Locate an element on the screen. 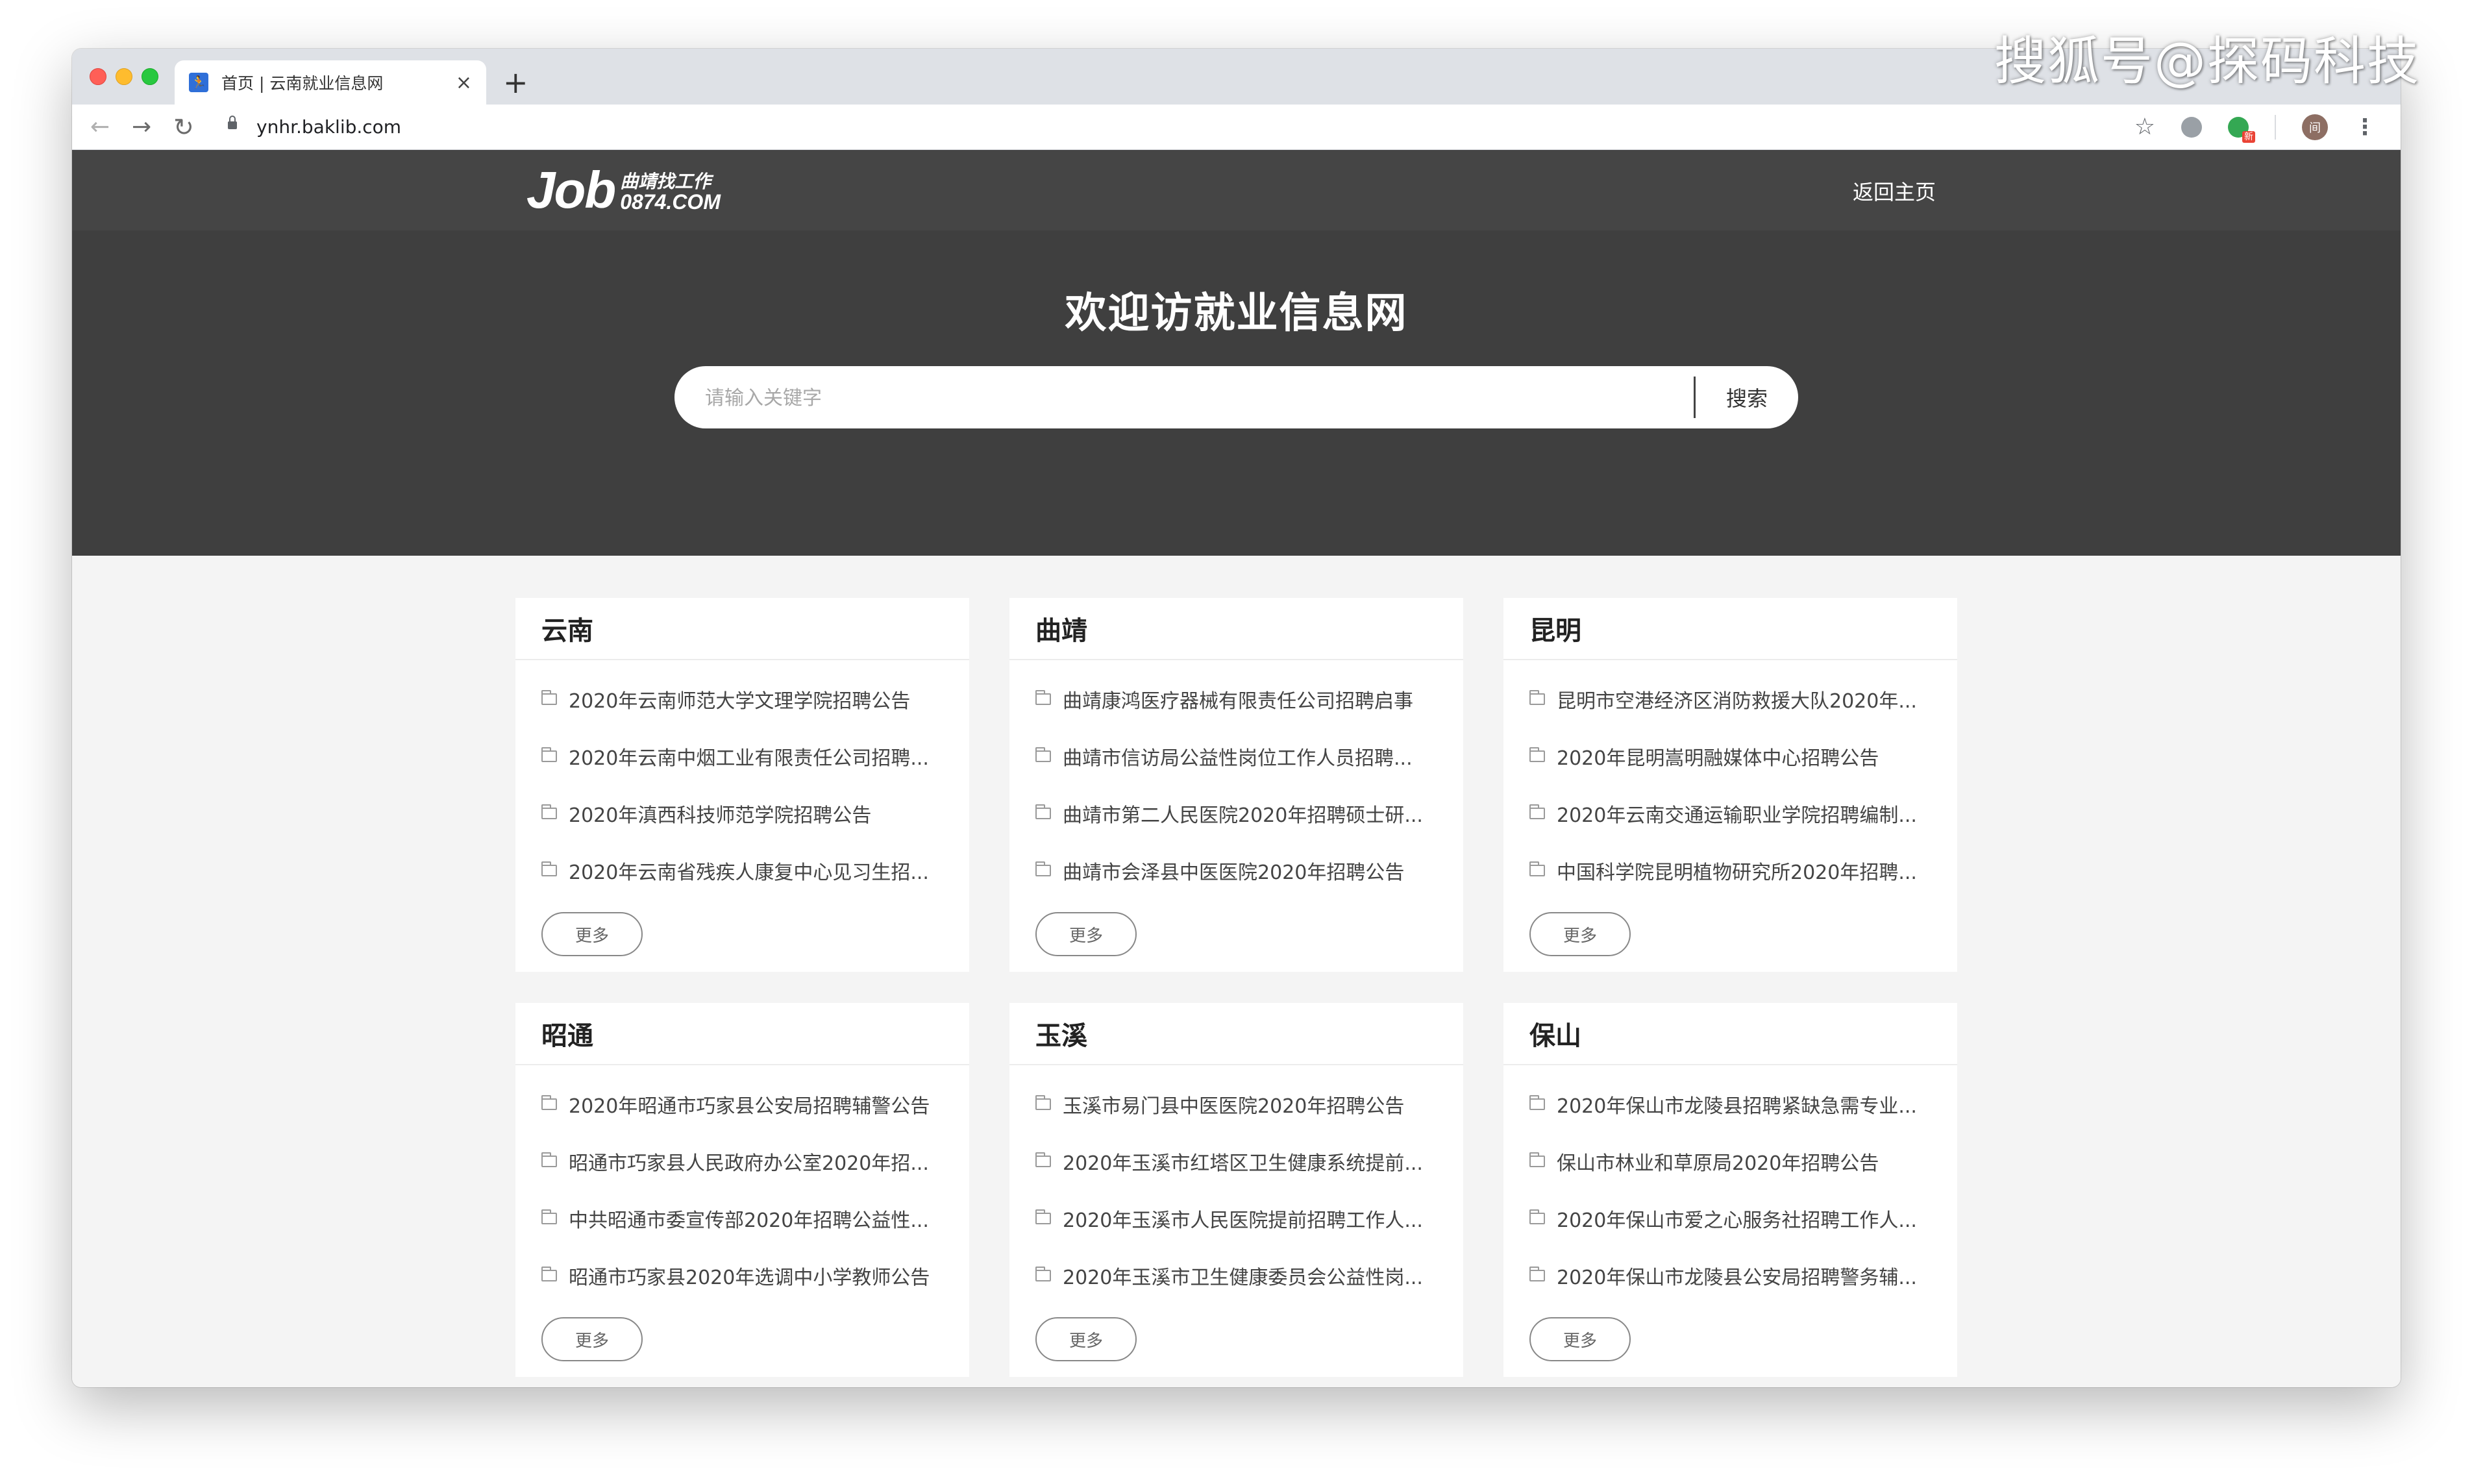  list-item: 保山市林业和草原局2020年招聘公告 is located at coordinates (1743, 1161).